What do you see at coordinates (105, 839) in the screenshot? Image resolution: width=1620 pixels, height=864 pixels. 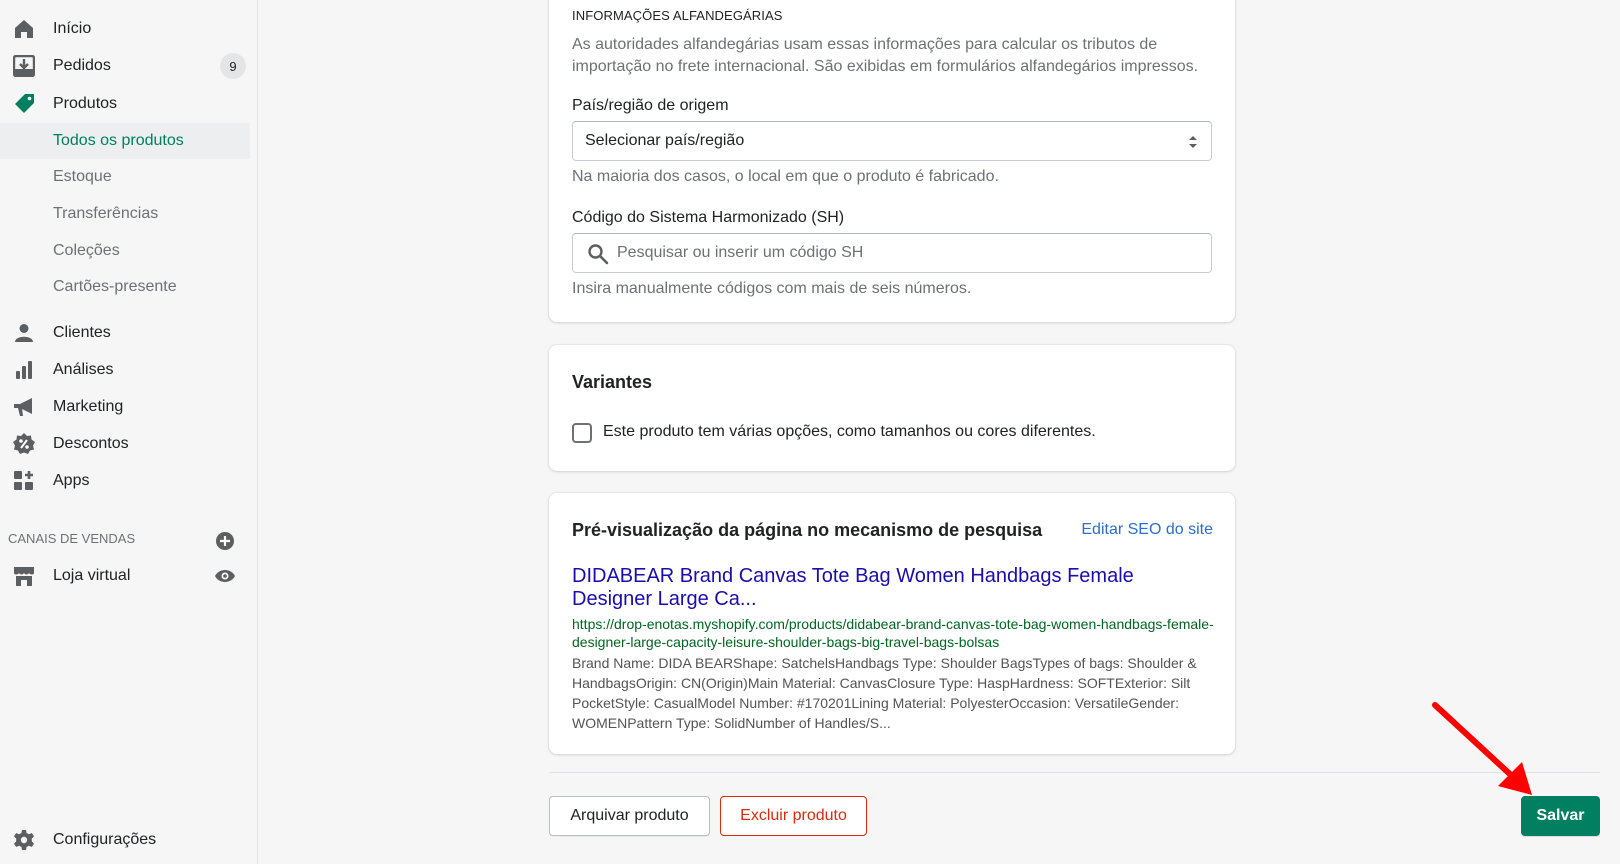 I see `nav-label-settings: Configurações` at bounding box center [105, 839].